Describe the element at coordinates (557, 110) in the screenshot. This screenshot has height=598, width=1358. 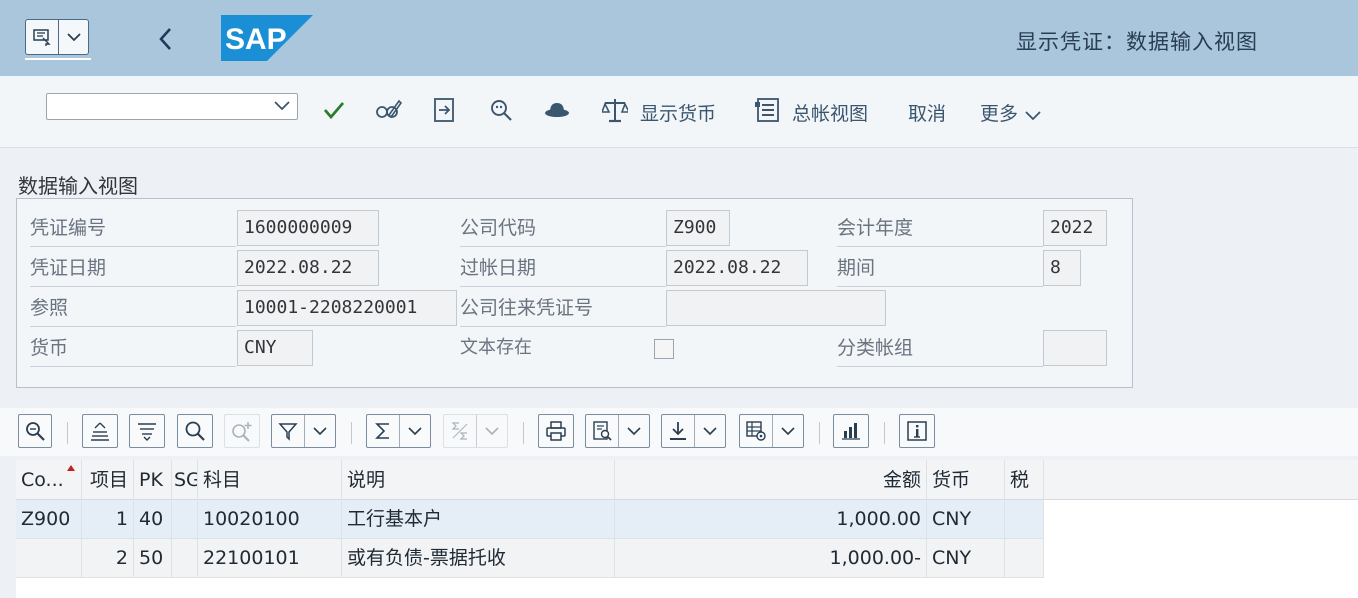
I see `hat-icon` at that location.